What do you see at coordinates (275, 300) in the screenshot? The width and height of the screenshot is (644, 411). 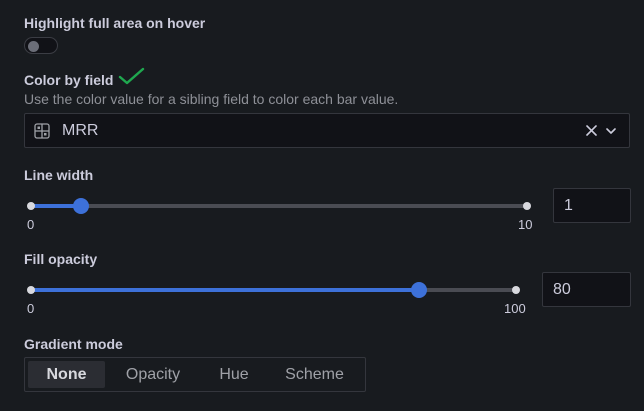 I see `fill-opacity-slider: 0 100` at bounding box center [275, 300].